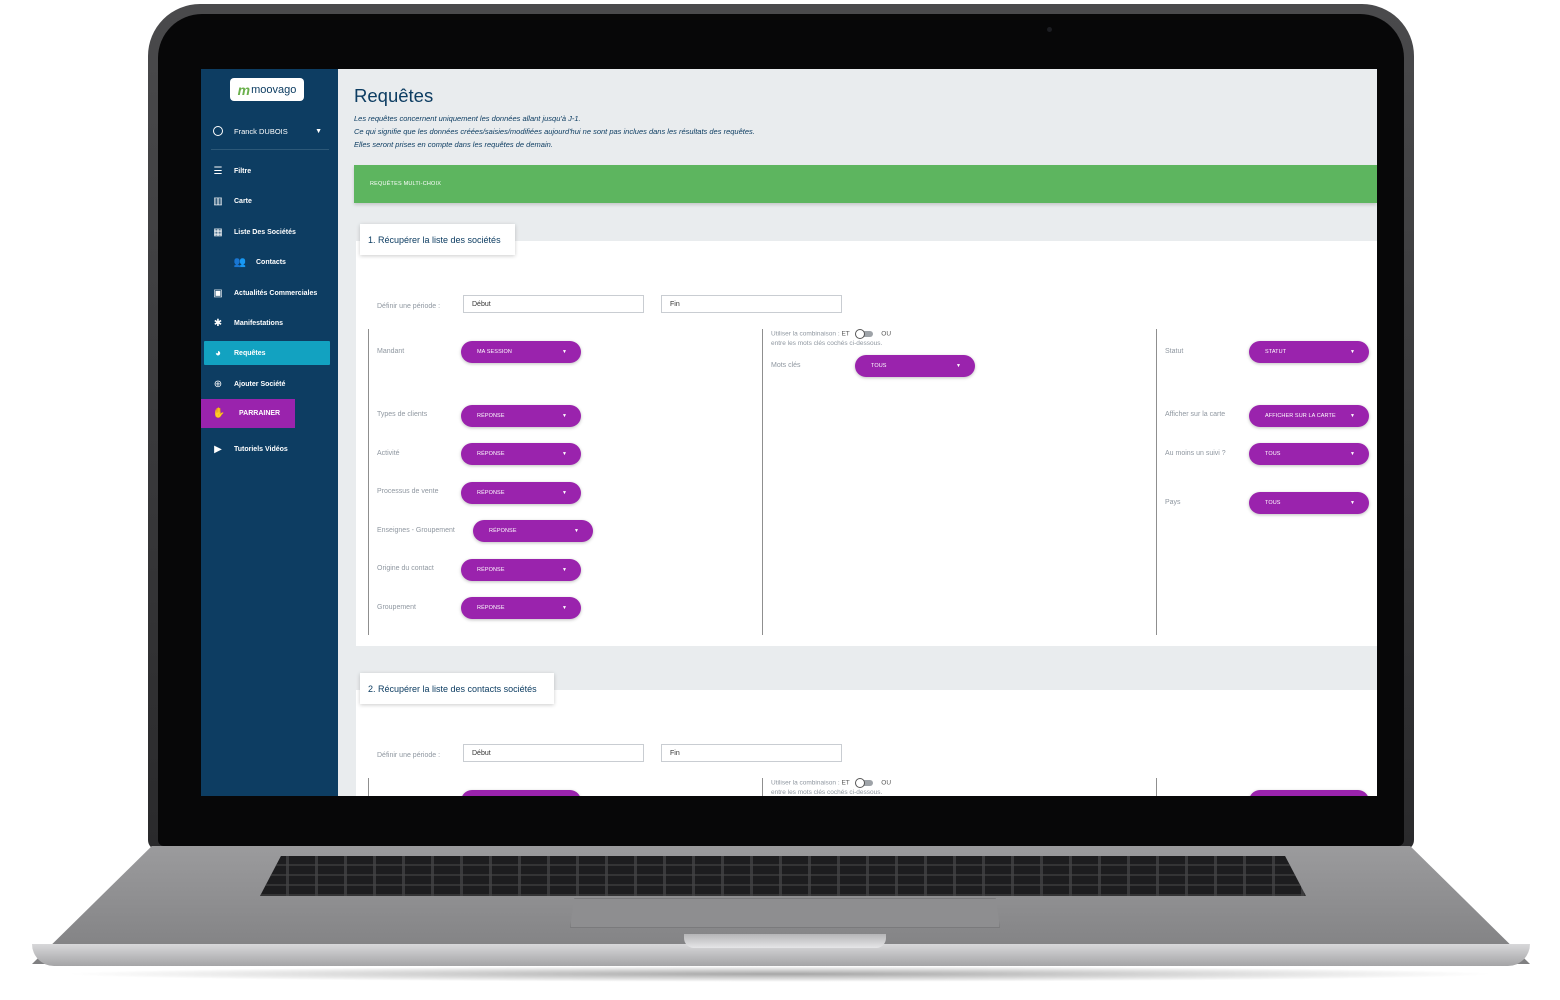  I want to click on activite-select: RÉPONSE ▼, so click(521, 454).